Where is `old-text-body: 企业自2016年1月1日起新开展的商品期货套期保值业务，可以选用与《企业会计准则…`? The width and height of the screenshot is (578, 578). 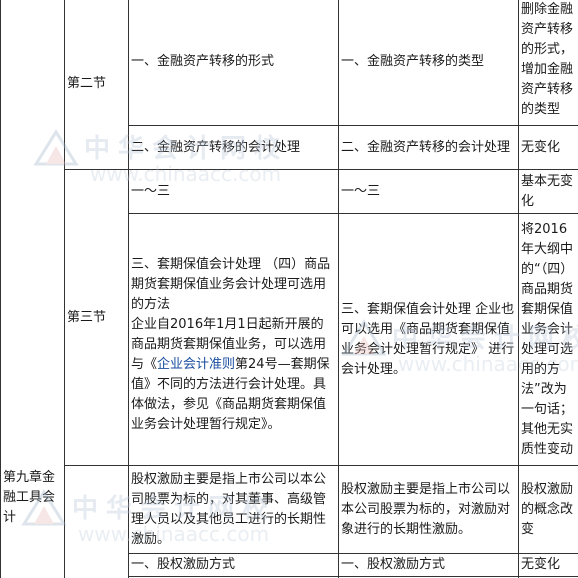 old-text-body: 企业自2016年1月1日起新开展的商品期货套期保值业务，可以选用与《企业会计准则… is located at coordinates (233, 375).